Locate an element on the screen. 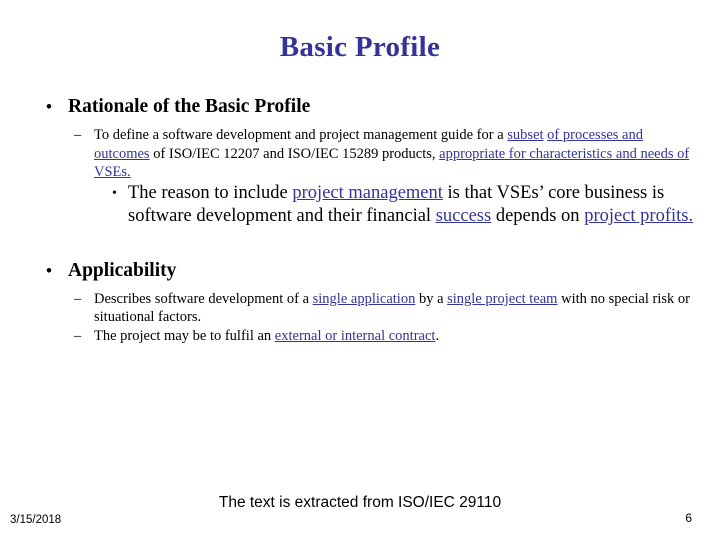 The image size is (720, 540). link-run: project management is located at coordinates (367, 193).